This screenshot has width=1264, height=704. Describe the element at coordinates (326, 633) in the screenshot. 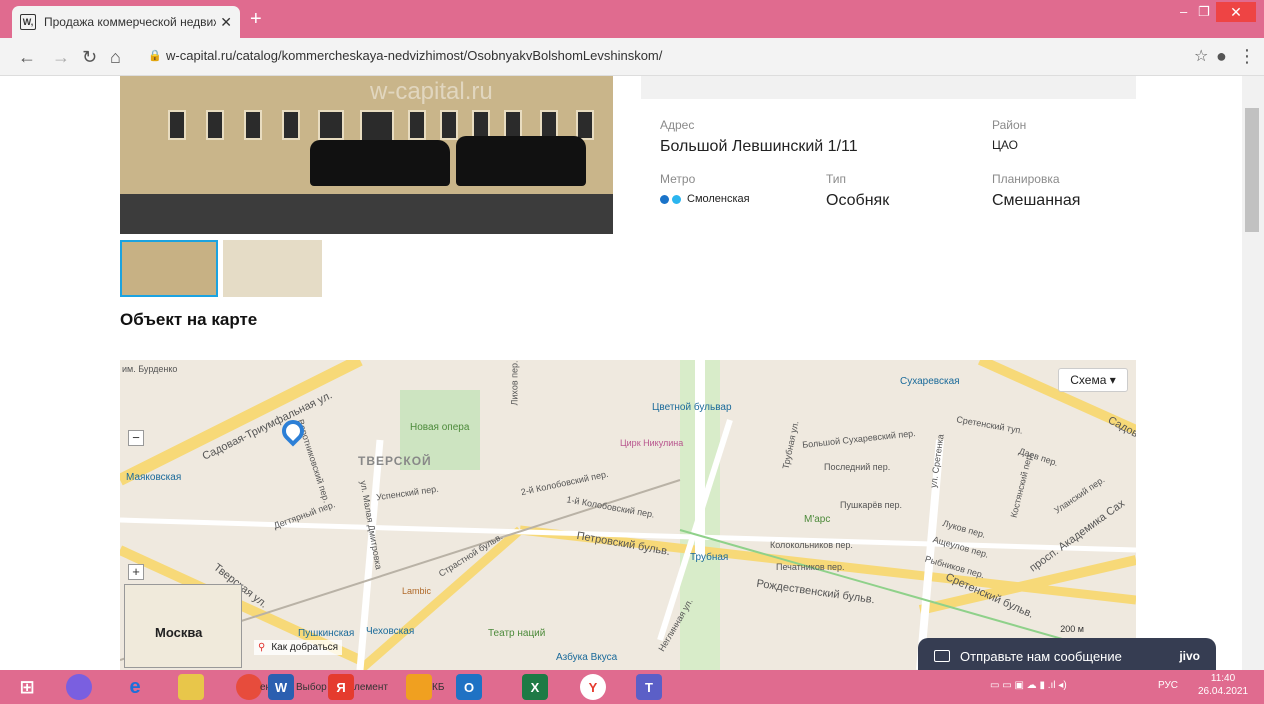

I see `metro-station-label: Пушкинская` at that location.